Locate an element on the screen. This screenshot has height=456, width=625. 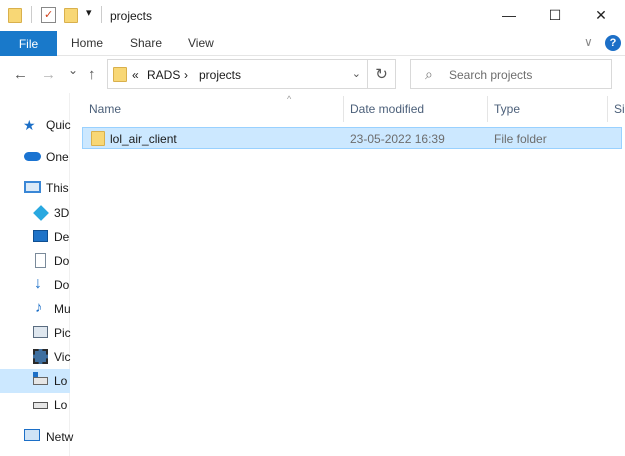
file-name: lol_air_client is located at coordinates (143, 139).